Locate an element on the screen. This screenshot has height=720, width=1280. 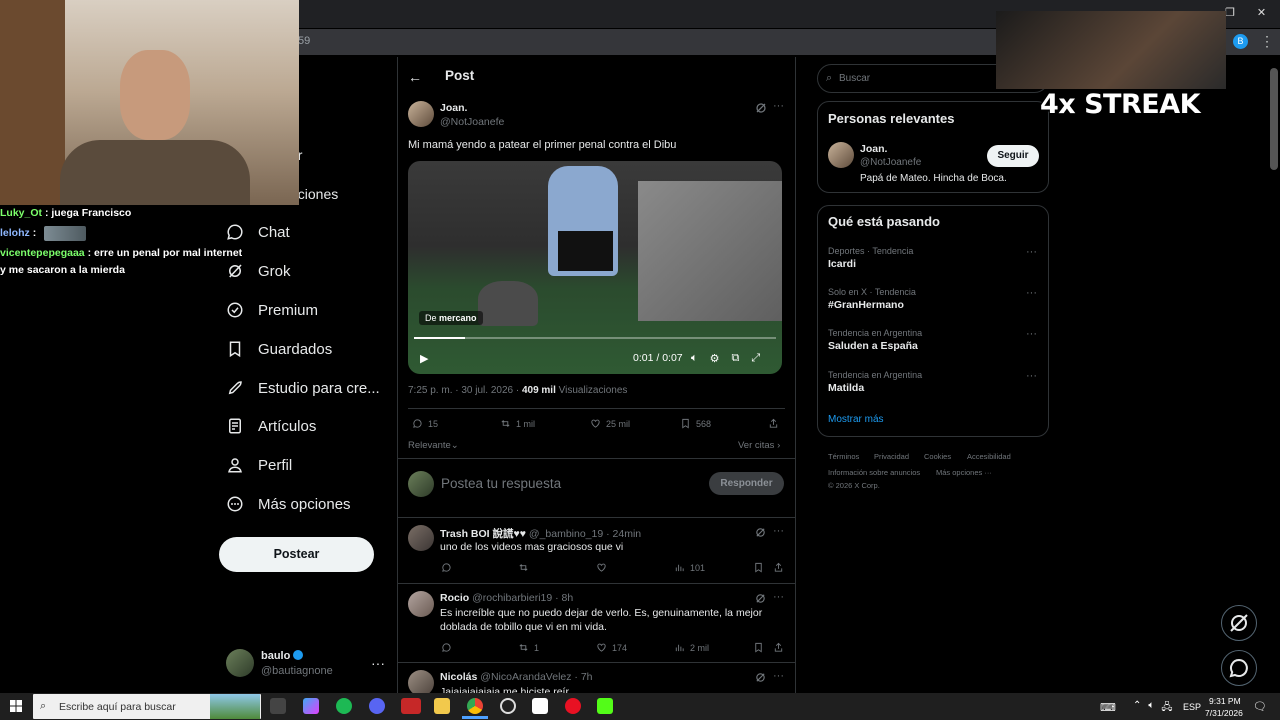
account-more-icon: ··· is located at coordinates (378, 663).